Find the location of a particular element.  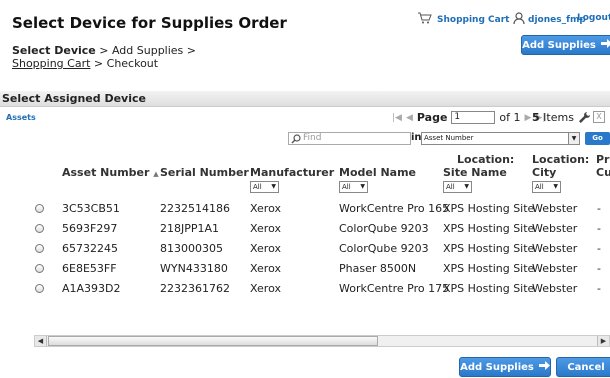

pager: |◀ ◀ Page 1 of 1 ▶ ▶| is located at coordinates (468, 117).